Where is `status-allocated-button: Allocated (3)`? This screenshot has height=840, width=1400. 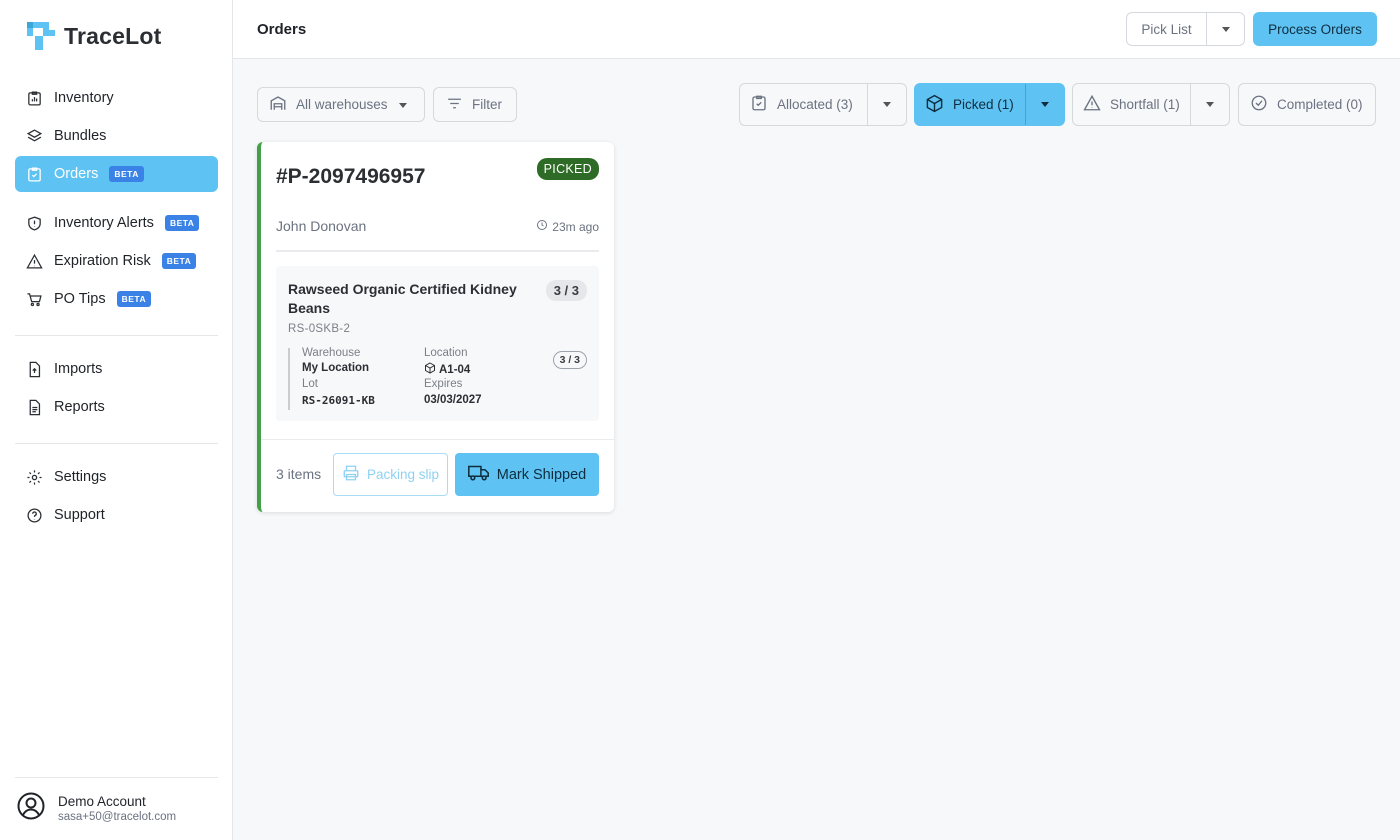 status-allocated-button: Allocated (3) is located at coordinates (804, 104).